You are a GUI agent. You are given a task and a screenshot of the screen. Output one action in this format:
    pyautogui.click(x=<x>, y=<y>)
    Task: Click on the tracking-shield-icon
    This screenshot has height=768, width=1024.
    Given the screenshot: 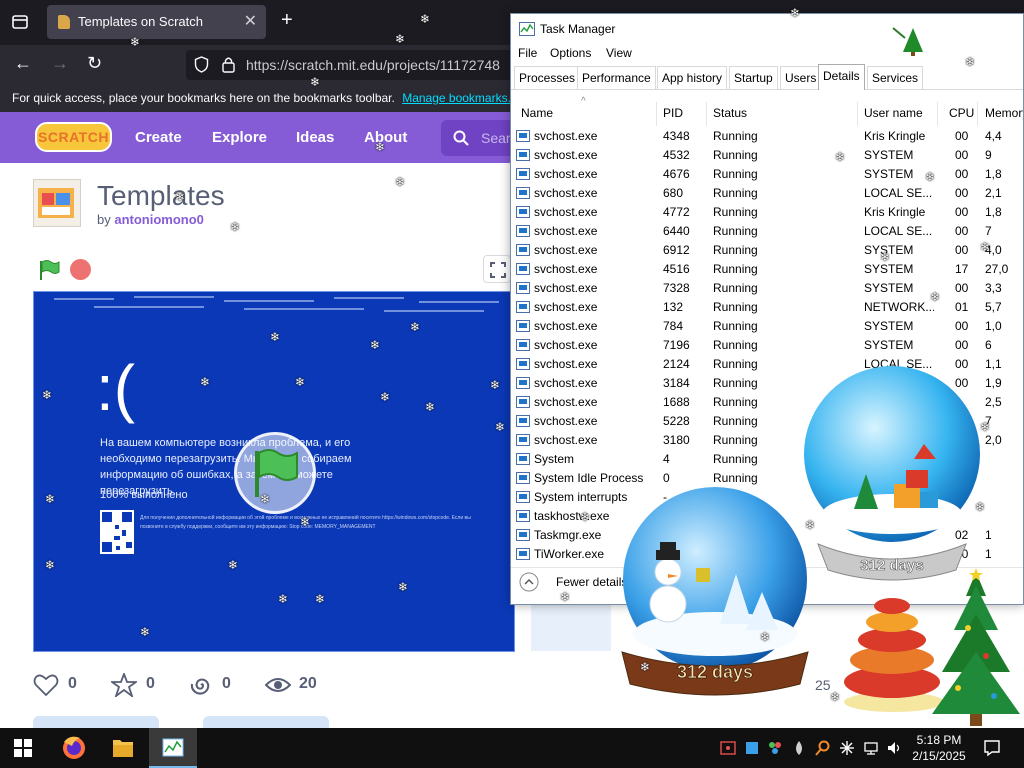 What is the action you would take?
    pyautogui.click(x=201, y=64)
    